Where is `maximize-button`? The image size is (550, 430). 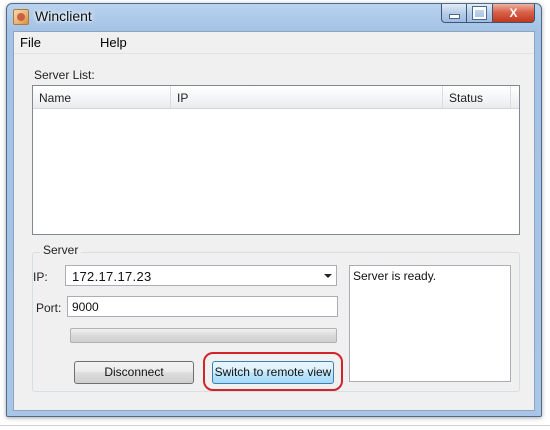
maximize-button is located at coordinates (480, 13).